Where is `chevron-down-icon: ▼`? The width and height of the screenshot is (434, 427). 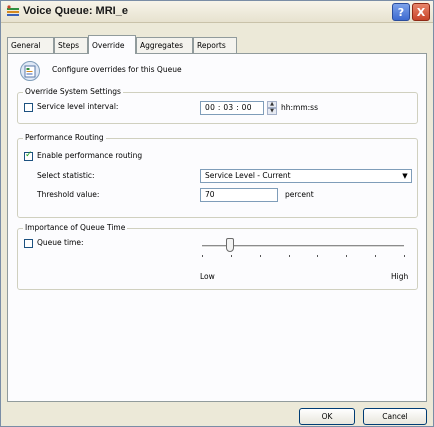
chevron-down-icon: ▼ is located at coordinates (405, 176).